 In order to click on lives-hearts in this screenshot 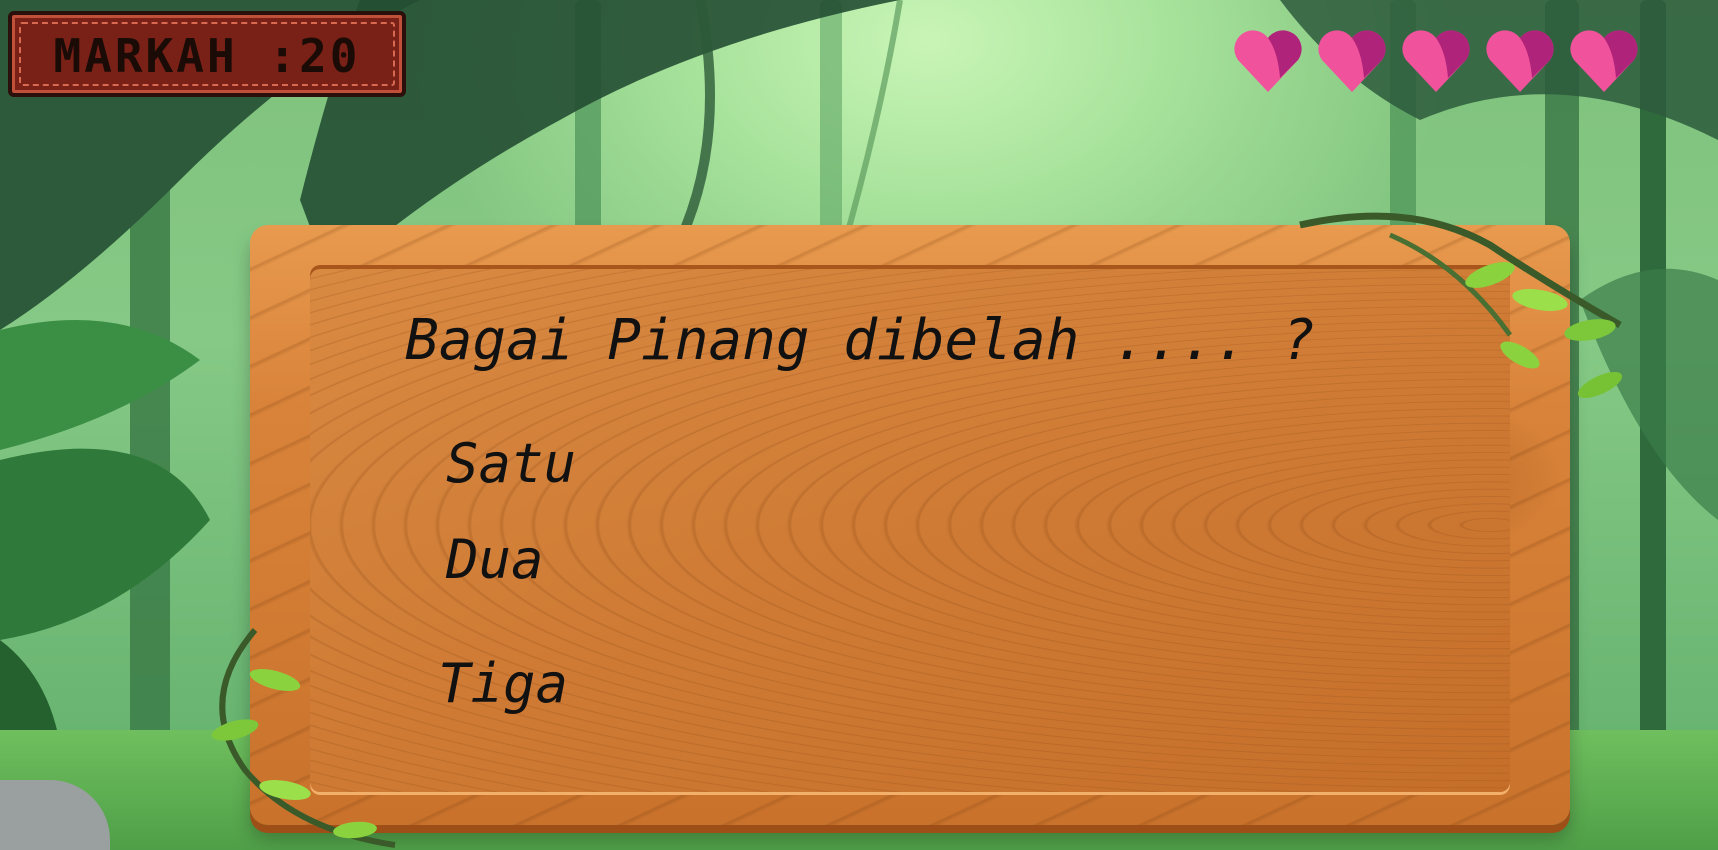, I will do `click(1436, 61)`.